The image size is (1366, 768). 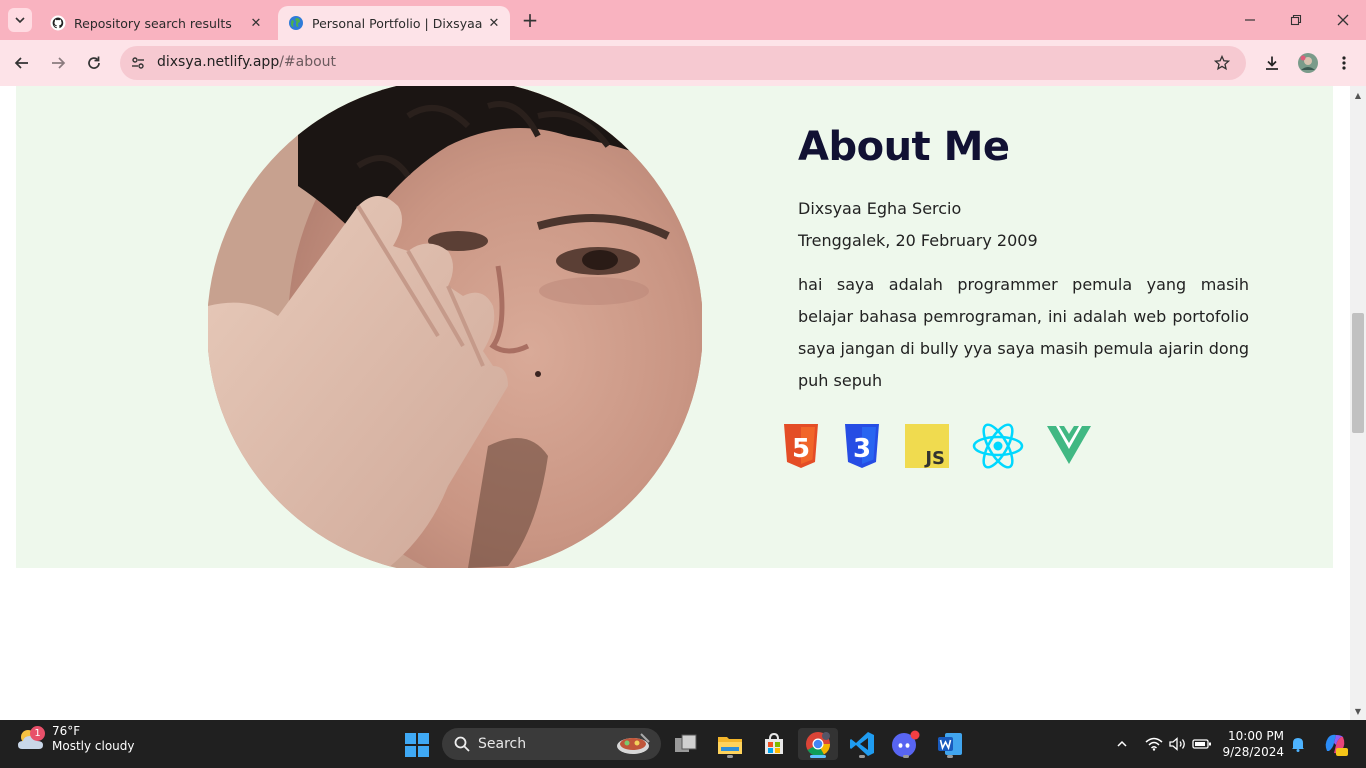 I want to click on tab-search-button, so click(x=20, y=20).